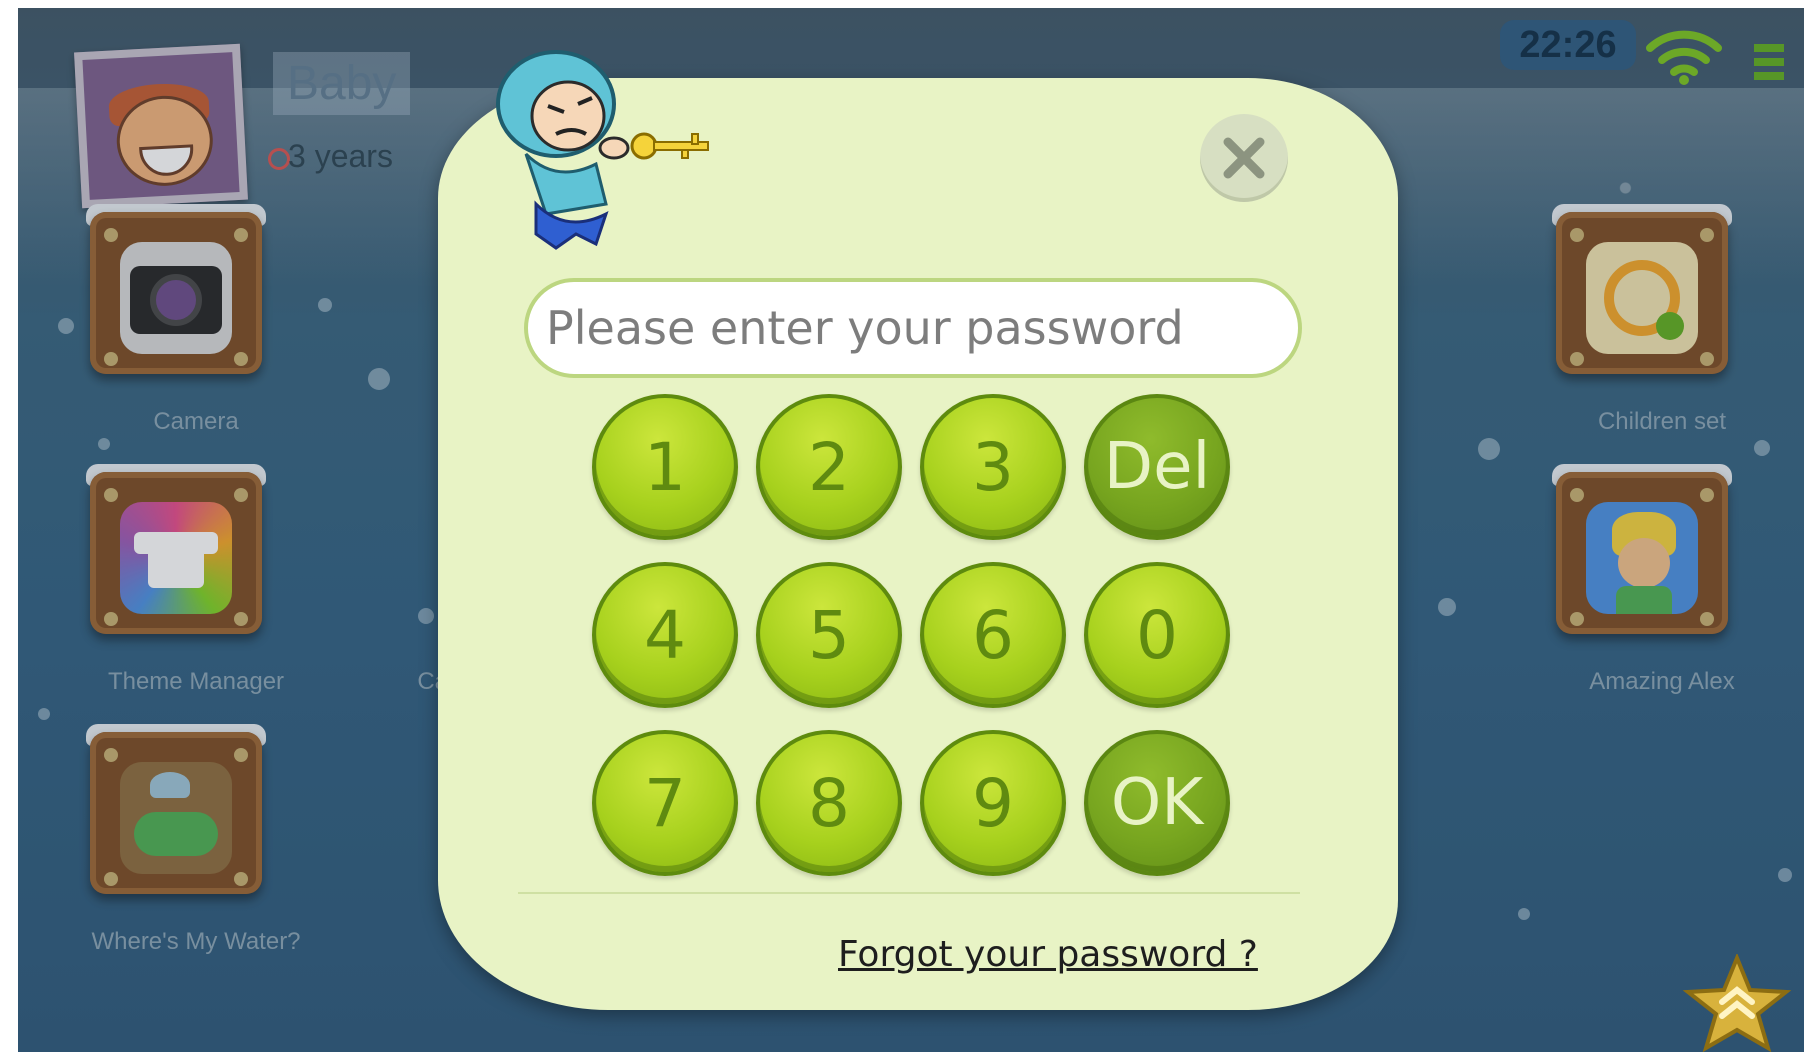 This screenshot has width=1814, height=1052. I want to click on key-thief-mascot, so click(602, 150).